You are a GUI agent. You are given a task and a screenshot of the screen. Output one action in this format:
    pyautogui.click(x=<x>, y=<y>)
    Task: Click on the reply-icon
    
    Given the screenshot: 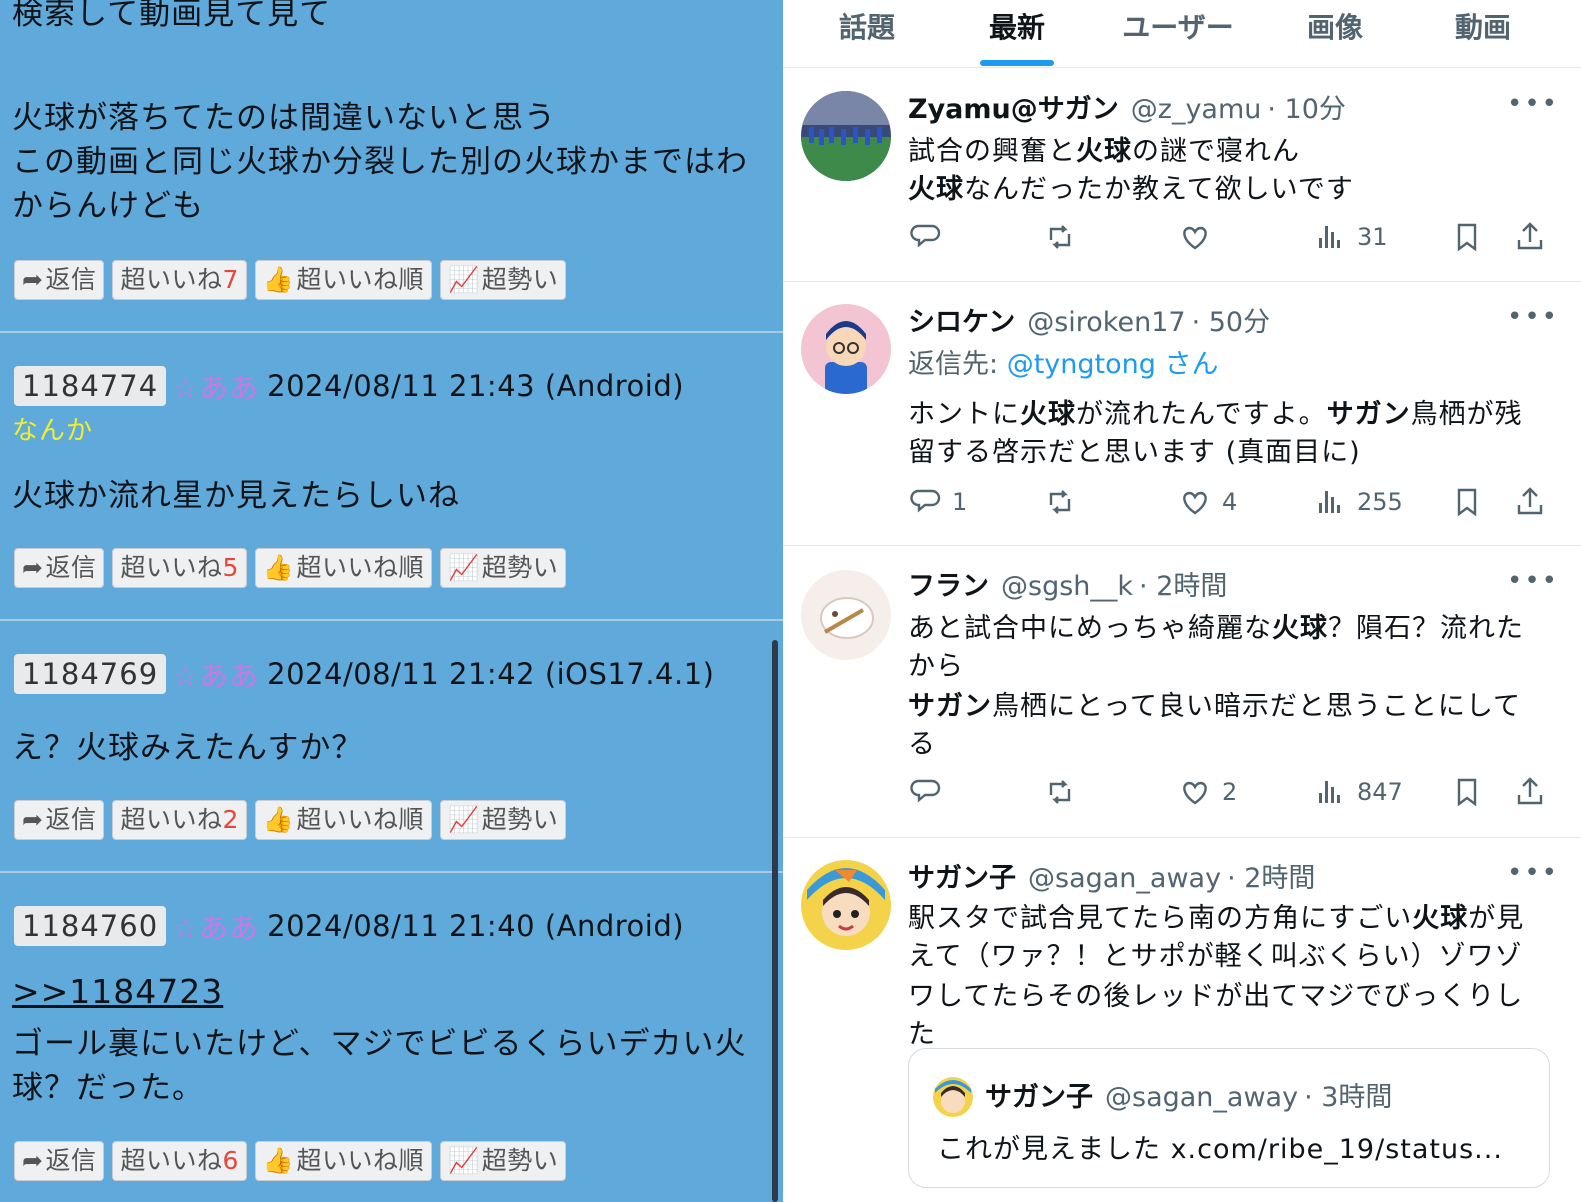 What is the action you would take?
    pyautogui.click(x=925, y=236)
    